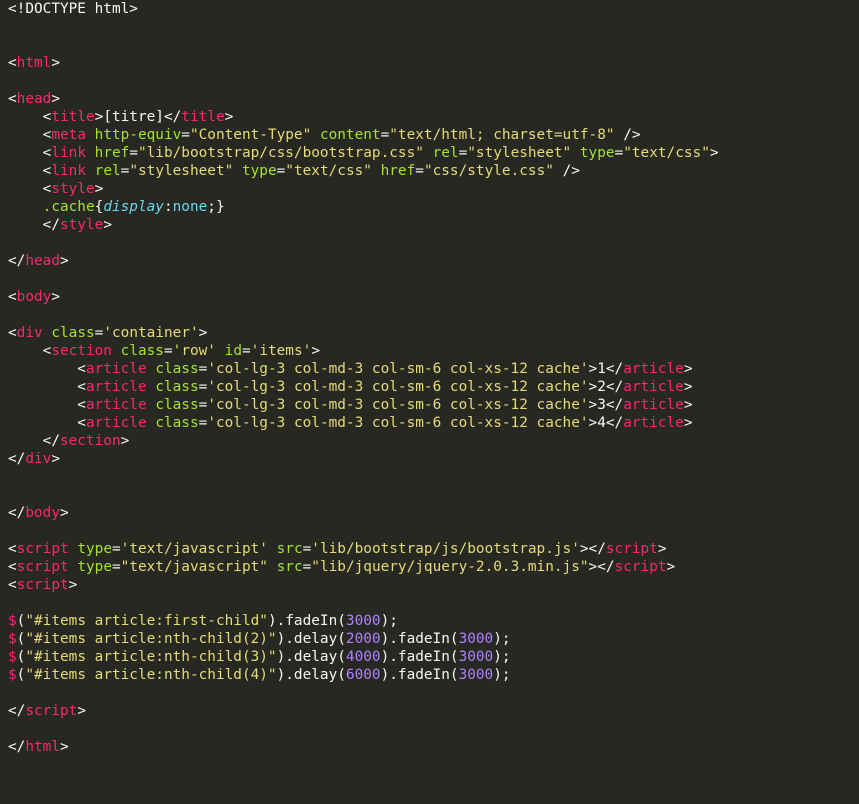 This screenshot has width=859, height=804. Describe the element at coordinates (363, 117) in the screenshot. I see `code-line: <title>[titre]</title>` at that location.